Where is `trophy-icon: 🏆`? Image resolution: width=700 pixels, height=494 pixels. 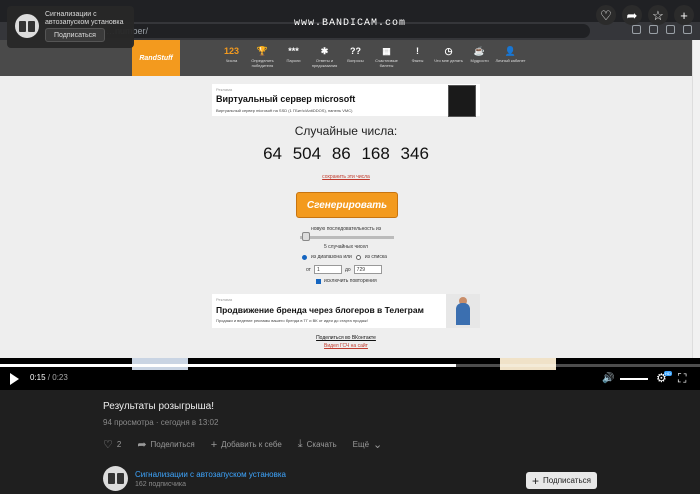 trophy-icon: 🏆 is located at coordinates (262, 51).